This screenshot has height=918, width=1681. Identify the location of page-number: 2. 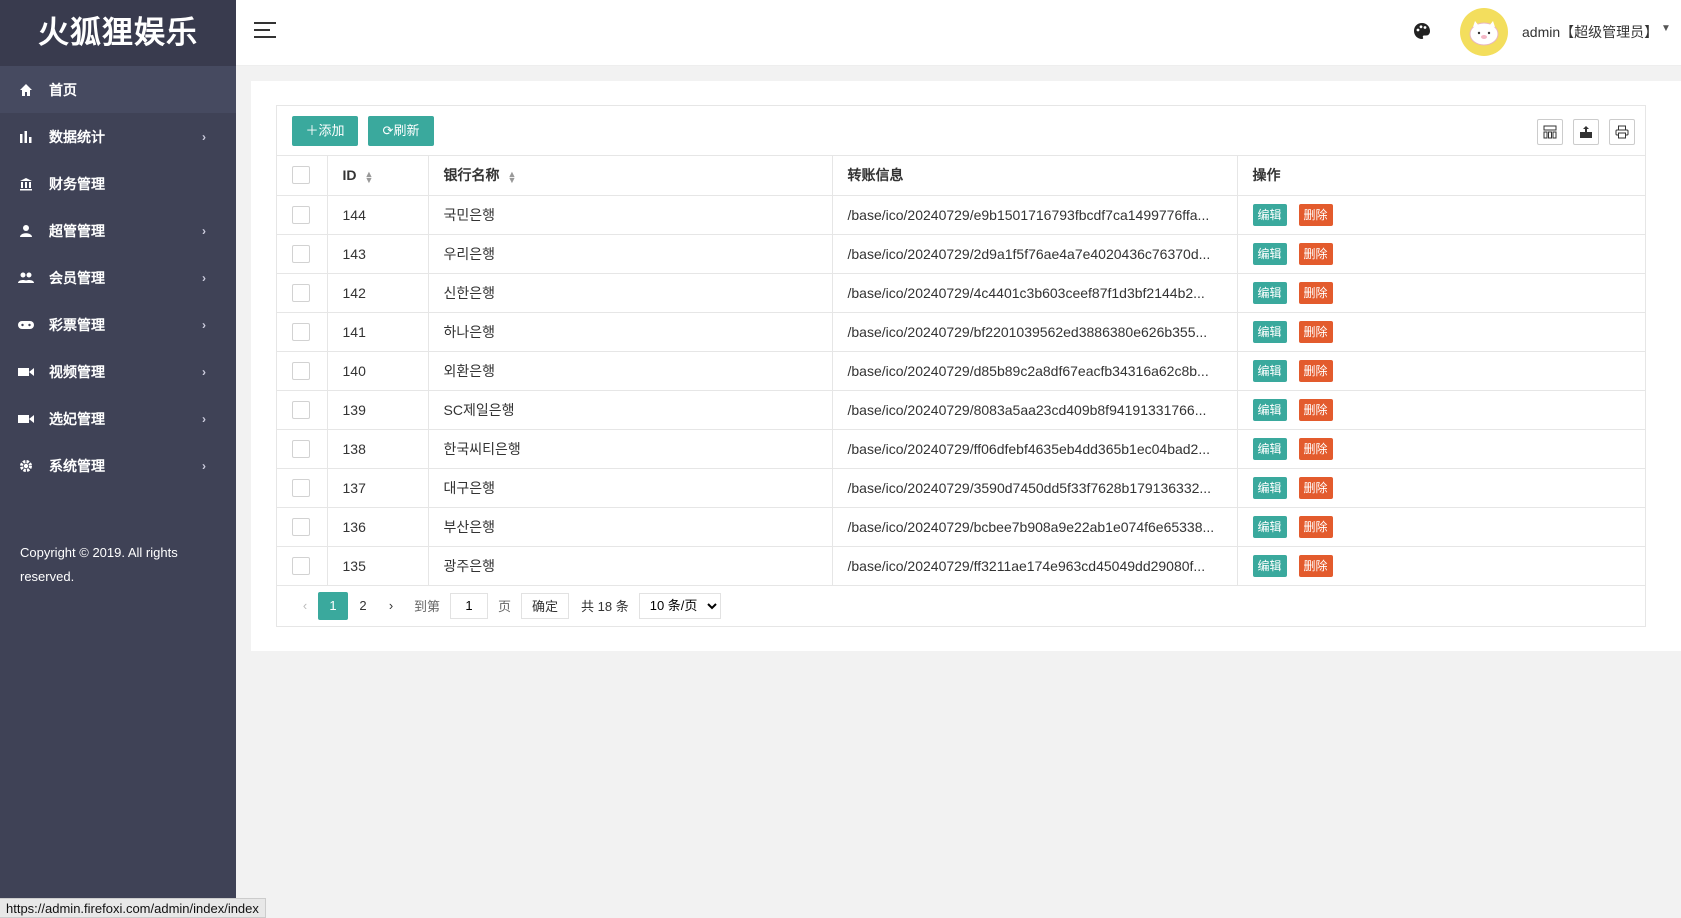
(363, 606).